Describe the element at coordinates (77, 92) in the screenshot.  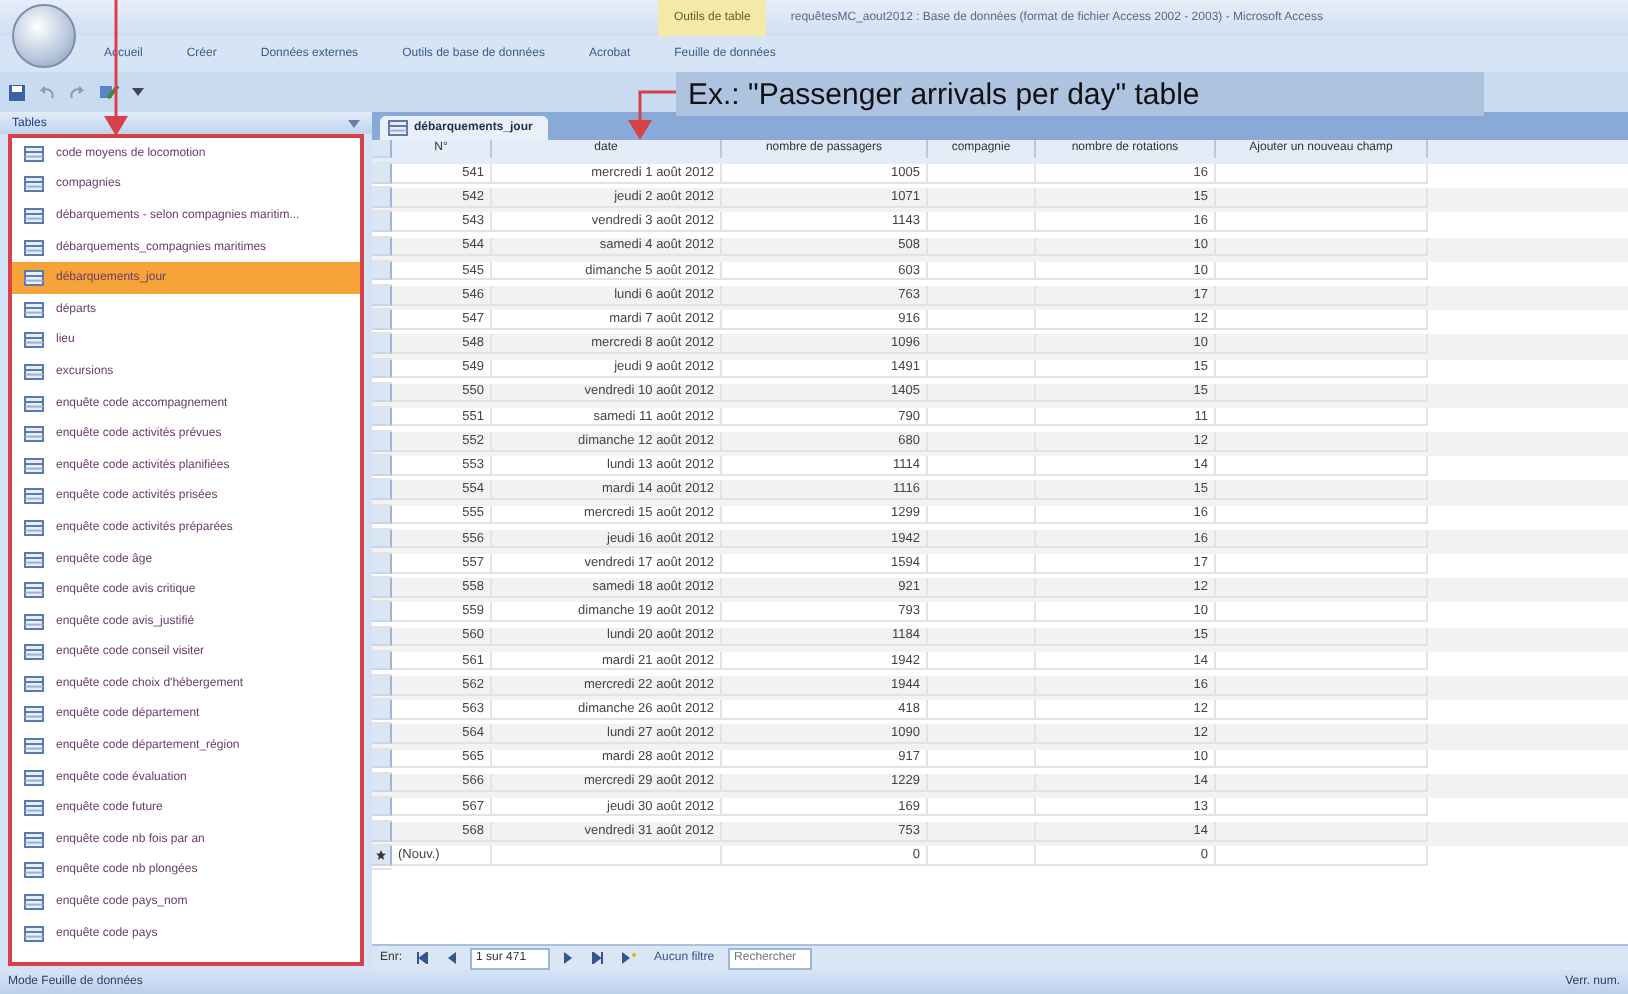
I see `redo-icon` at that location.